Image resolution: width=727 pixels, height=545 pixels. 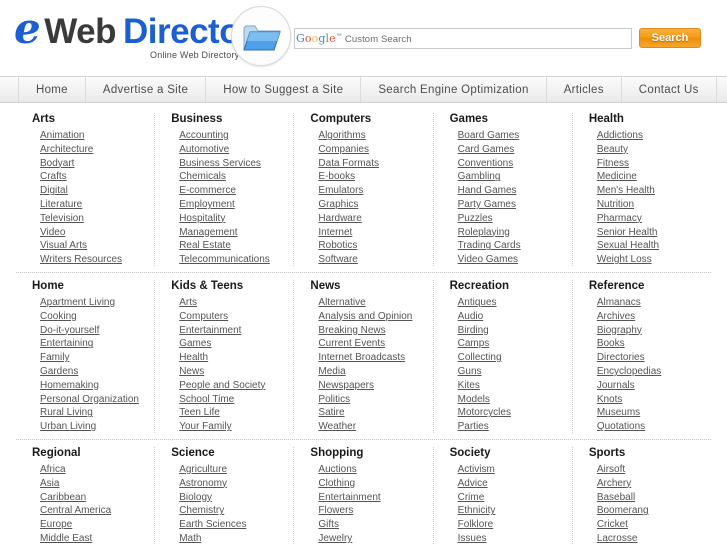 What do you see at coordinates (365, 316) in the screenshot?
I see `category-link: Analysis and Opinion` at bounding box center [365, 316].